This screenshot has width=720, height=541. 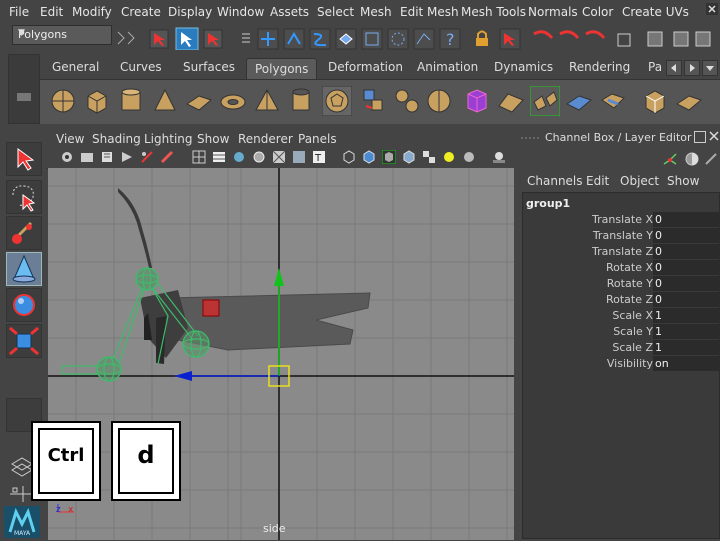 What do you see at coordinates (531, 138) in the screenshot?
I see `drag-handle-icon` at bounding box center [531, 138].